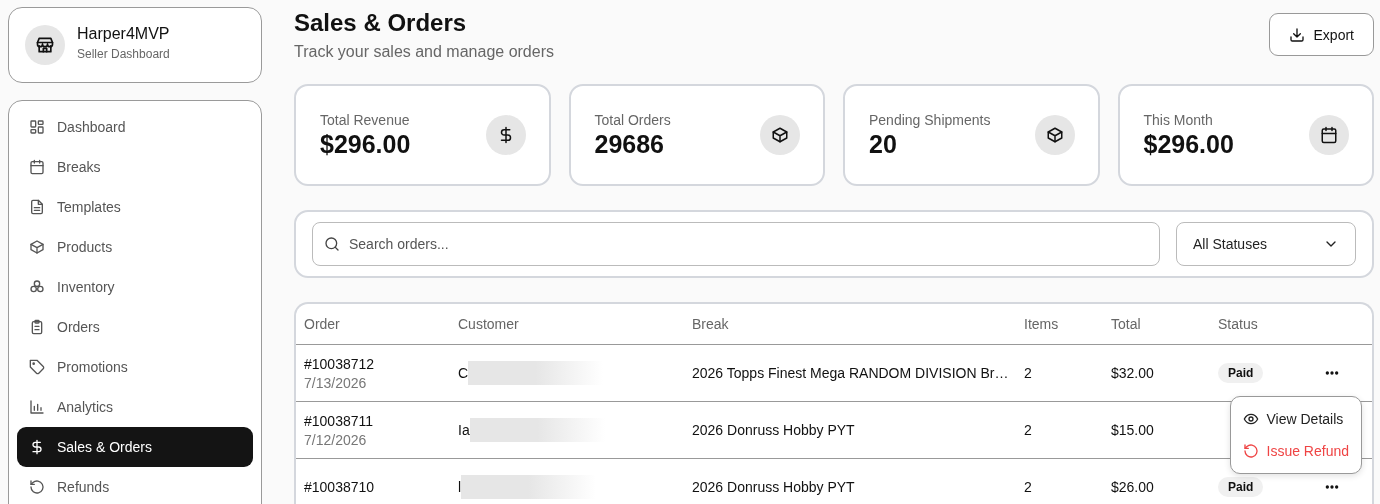 Image resolution: width=1380 pixels, height=504 pixels. I want to click on nav-item: Breaks, so click(135, 167).